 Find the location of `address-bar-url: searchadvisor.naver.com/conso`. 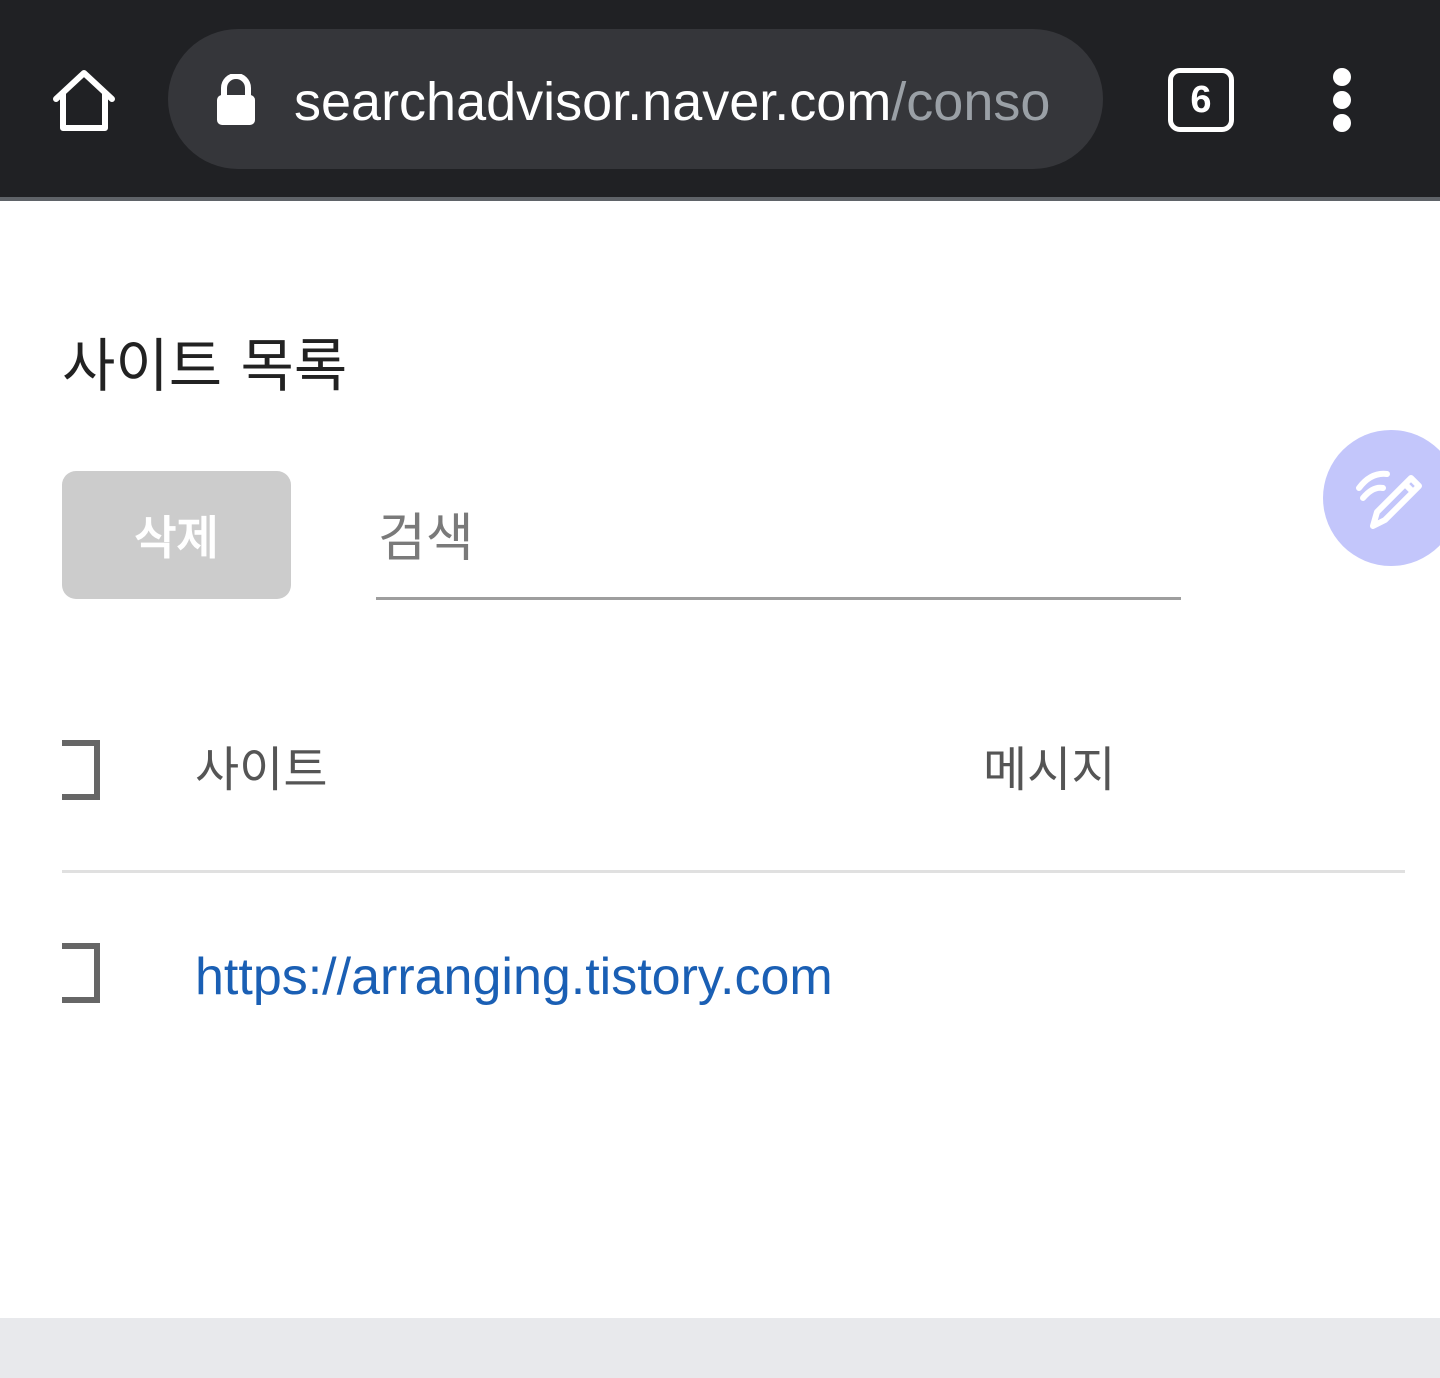

address-bar-url: searchadvisor.naver.com/conso is located at coordinates (685, 102).